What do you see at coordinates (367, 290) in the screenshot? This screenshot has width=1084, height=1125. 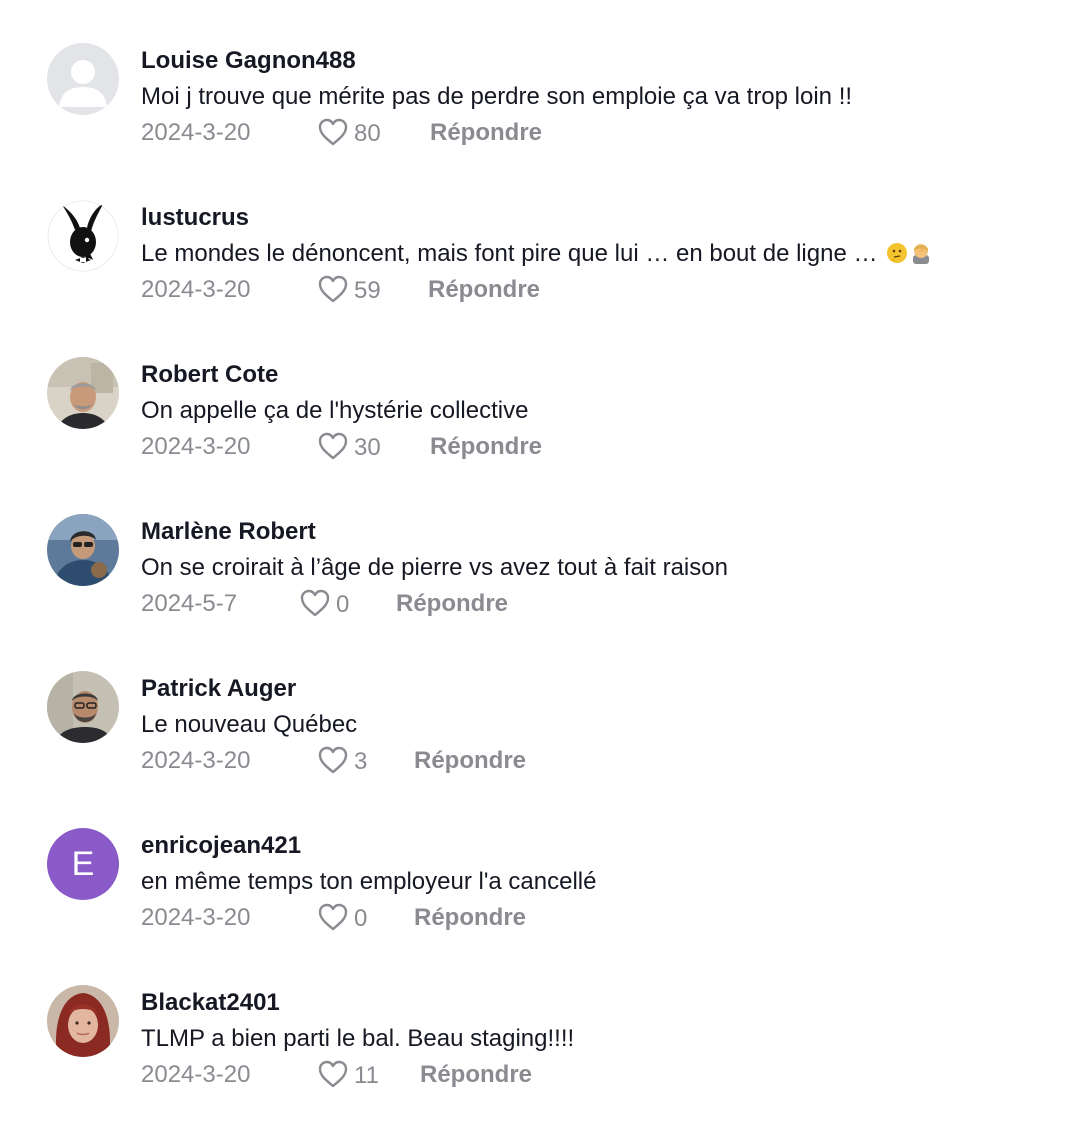 I see `like-count: 59` at bounding box center [367, 290].